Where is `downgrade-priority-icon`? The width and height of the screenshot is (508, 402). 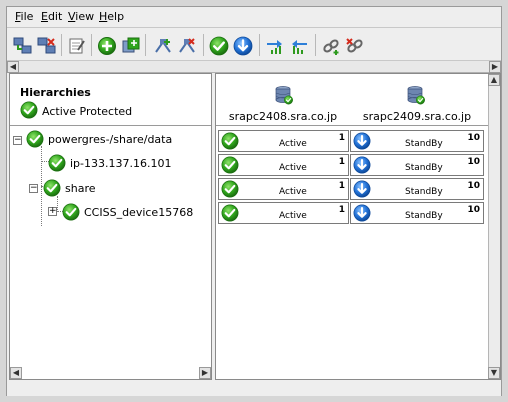 downgrade-priority-icon is located at coordinates (299, 46).